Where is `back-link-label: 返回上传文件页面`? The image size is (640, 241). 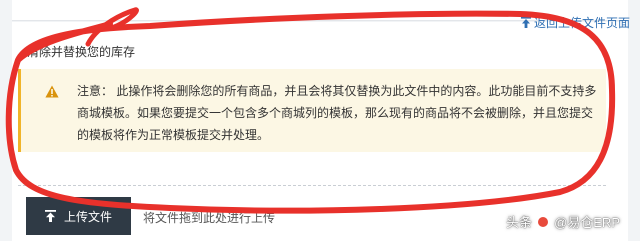
back-link-label: 返回上传文件页面 is located at coordinates (581, 23).